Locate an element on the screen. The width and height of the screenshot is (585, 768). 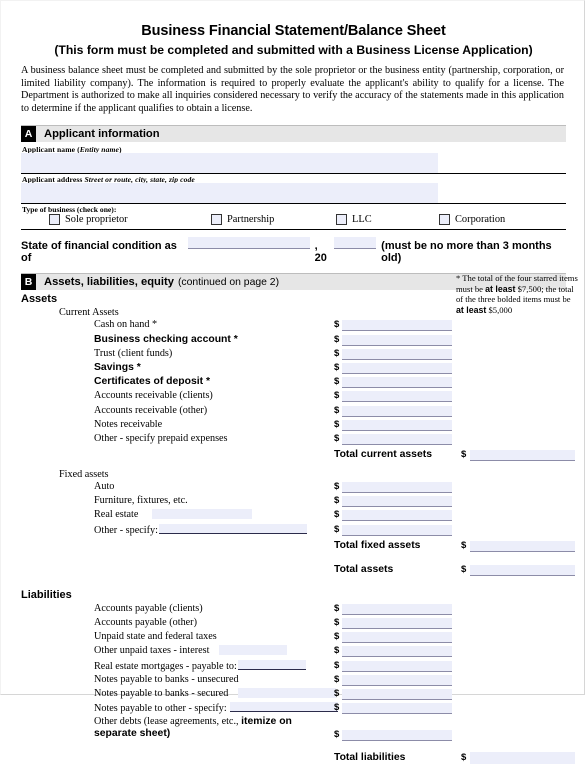
business-type-llc: LLC is located at coordinates (354, 220).